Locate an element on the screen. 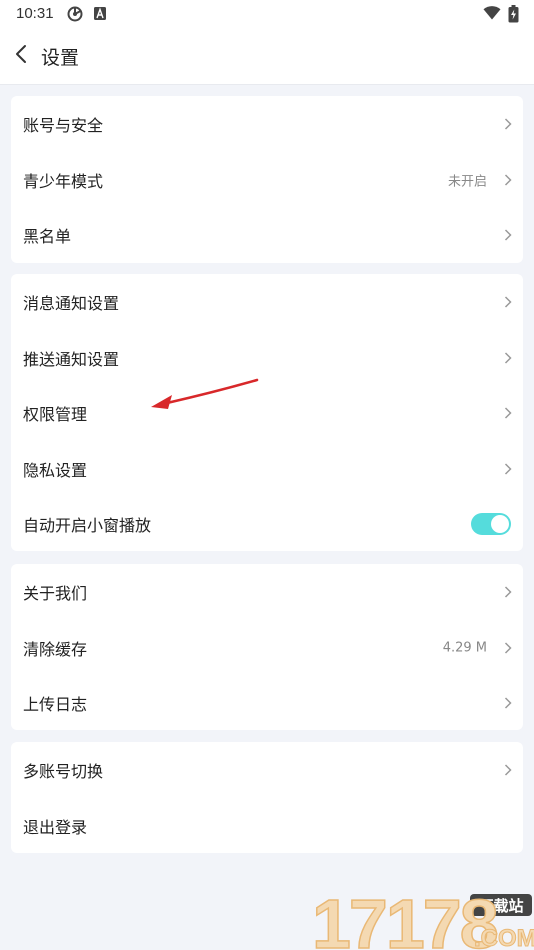 This screenshot has width=534, height=950. row-message-notification: 消息通知设置 is located at coordinates (267, 301).